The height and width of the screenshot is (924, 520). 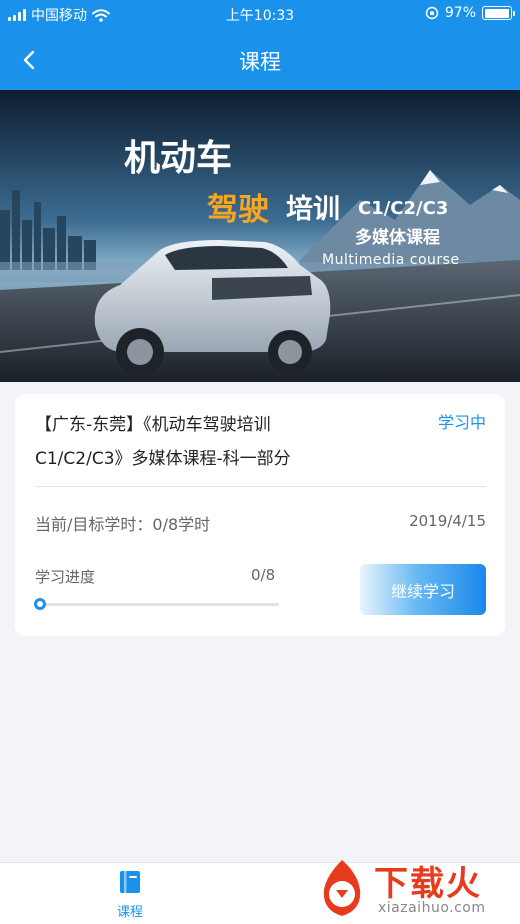 What do you see at coordinates (40, 604) in the screenshot?
I see `progress-knob` at bounding box center [40, 604].